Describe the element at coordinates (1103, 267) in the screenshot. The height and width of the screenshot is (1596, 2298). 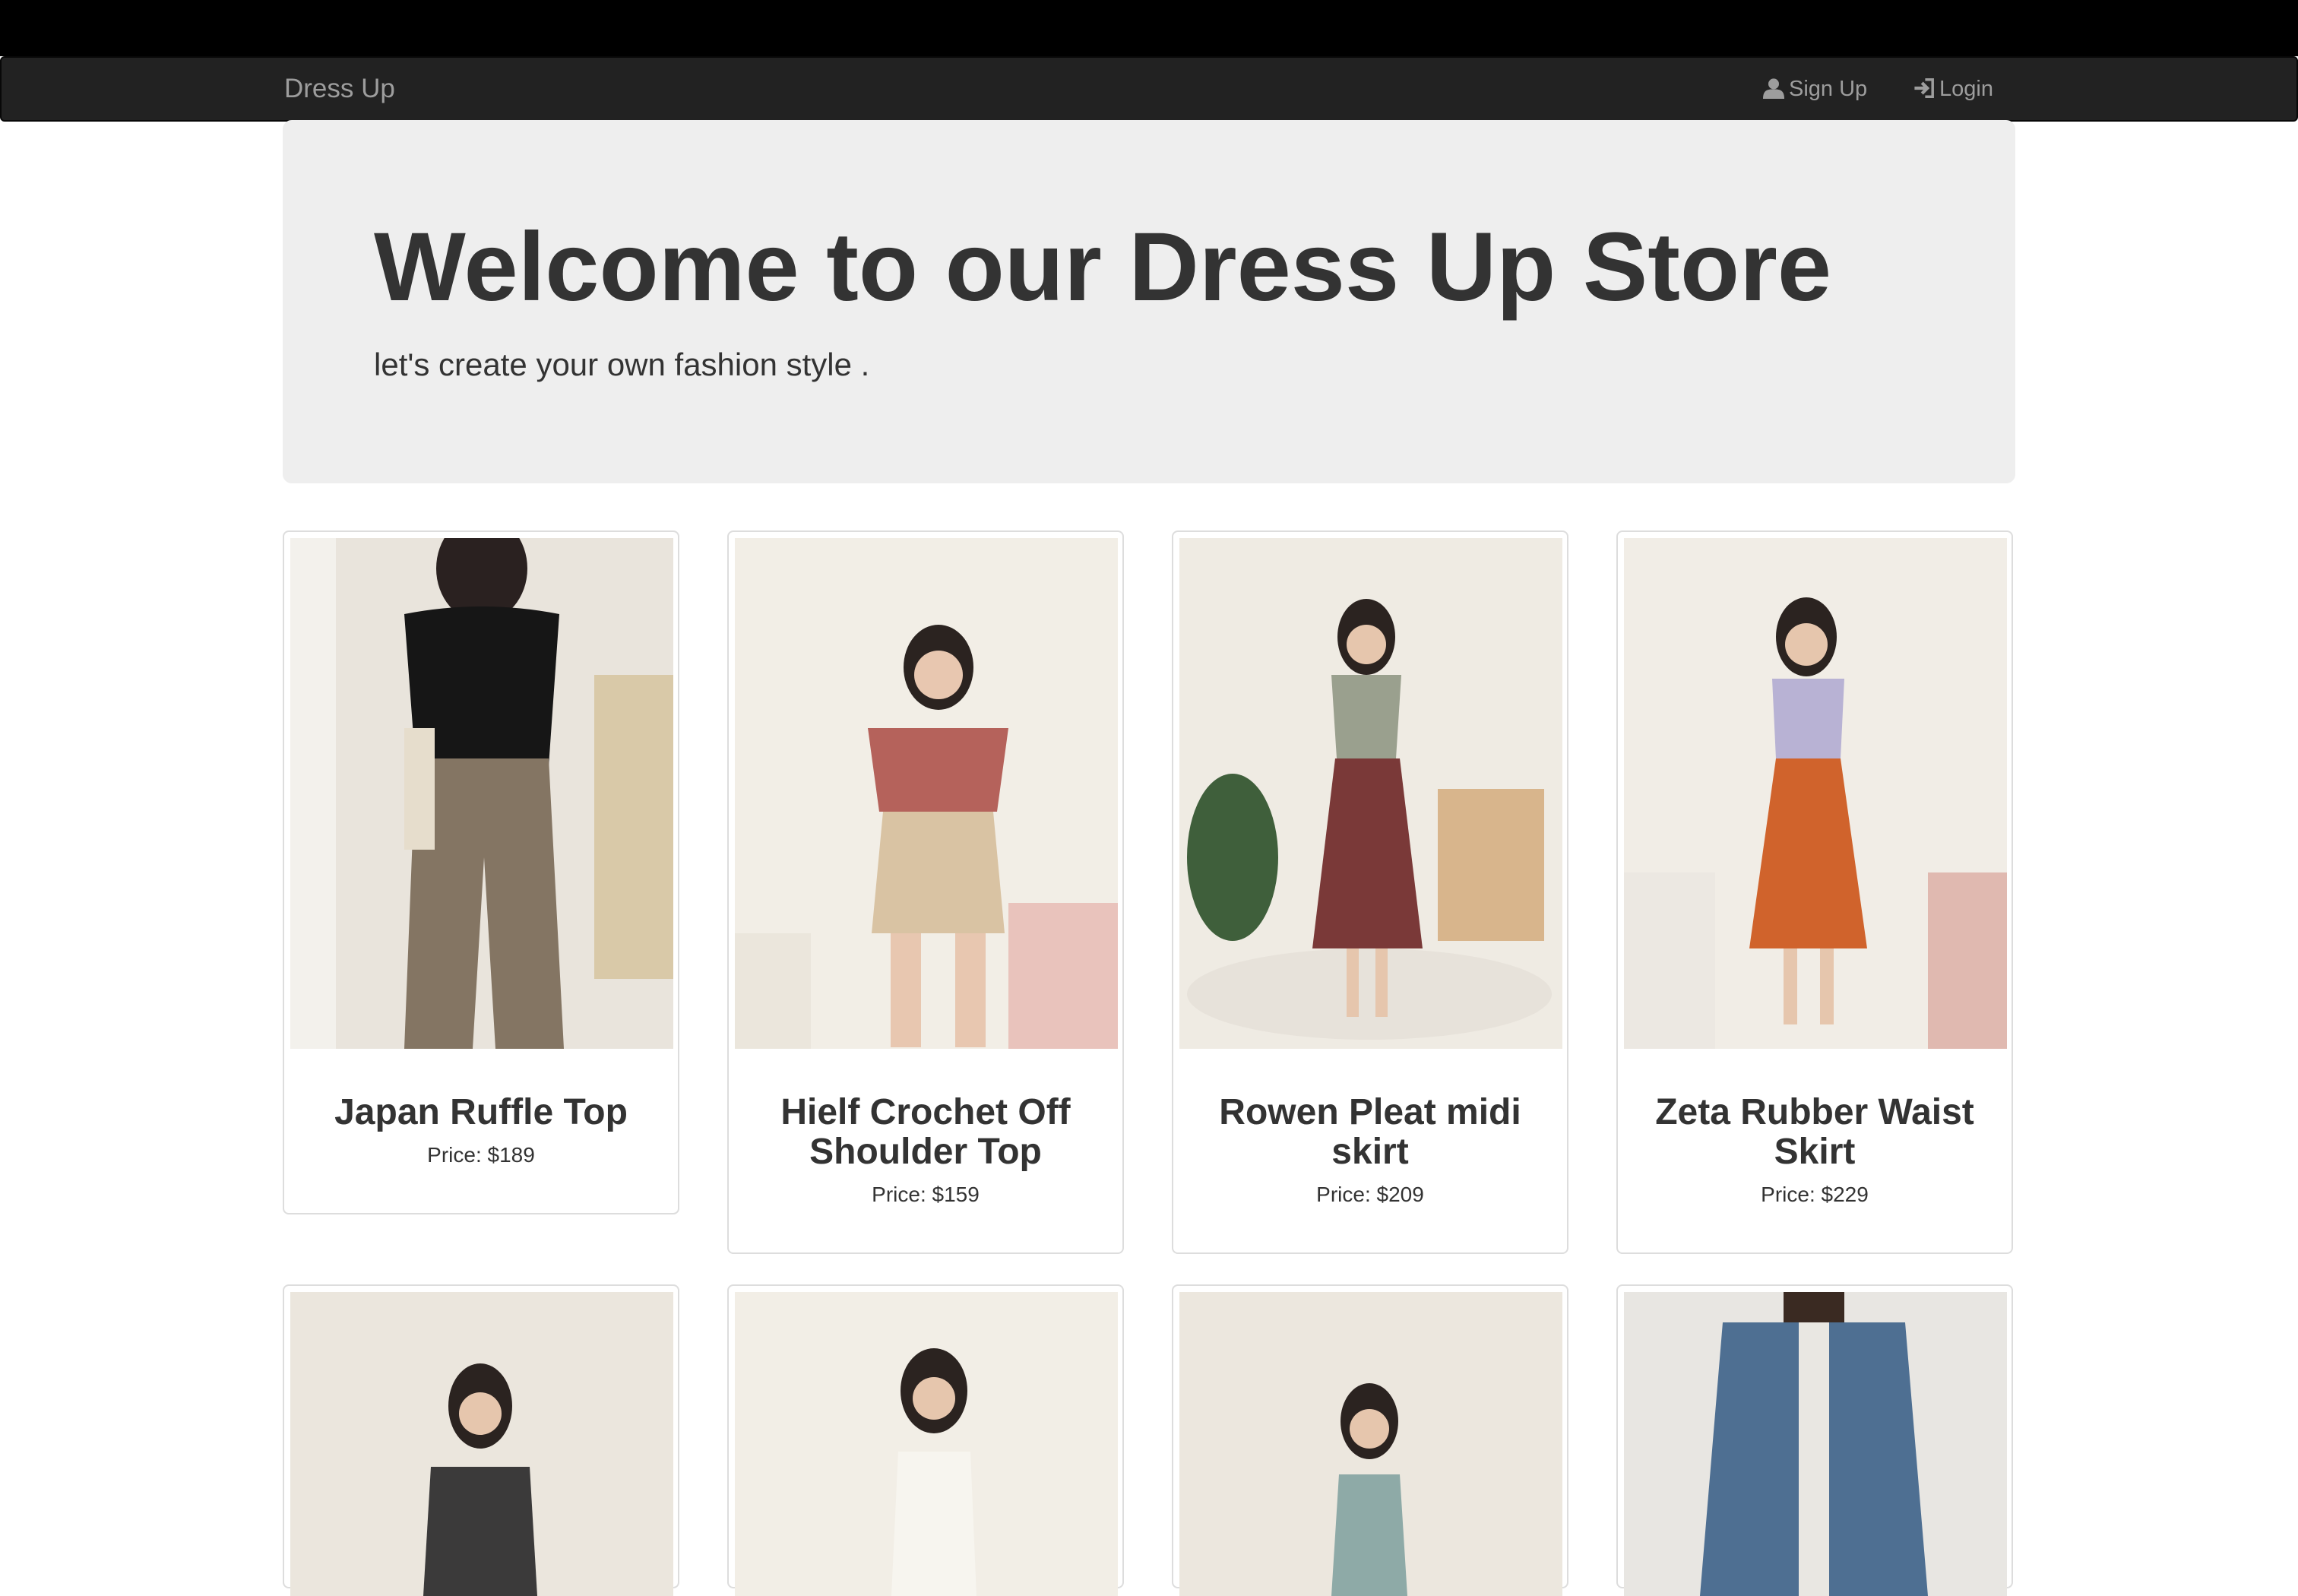
I see `hero-title: Welcome to our Dress Up Store` at that location.